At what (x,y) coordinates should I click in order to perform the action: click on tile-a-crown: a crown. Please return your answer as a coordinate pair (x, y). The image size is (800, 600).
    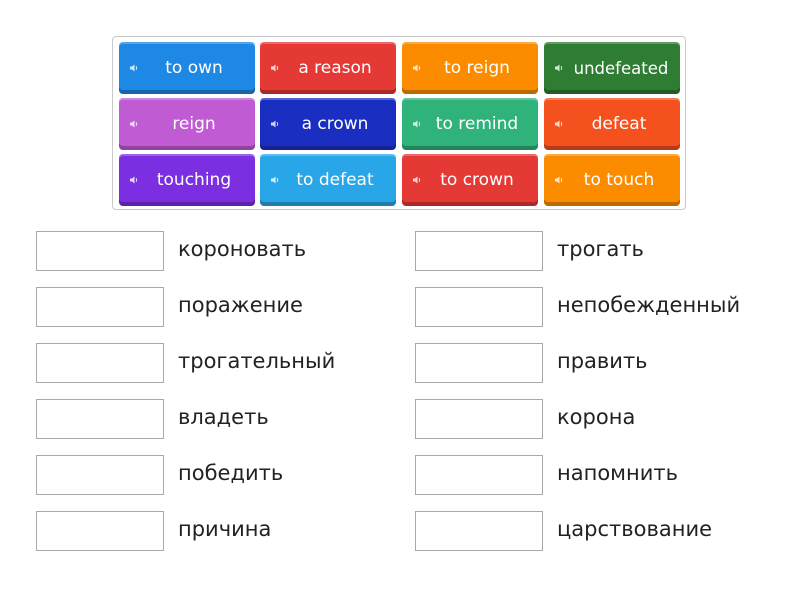
    Looking at the image, I should click on (328, 124).